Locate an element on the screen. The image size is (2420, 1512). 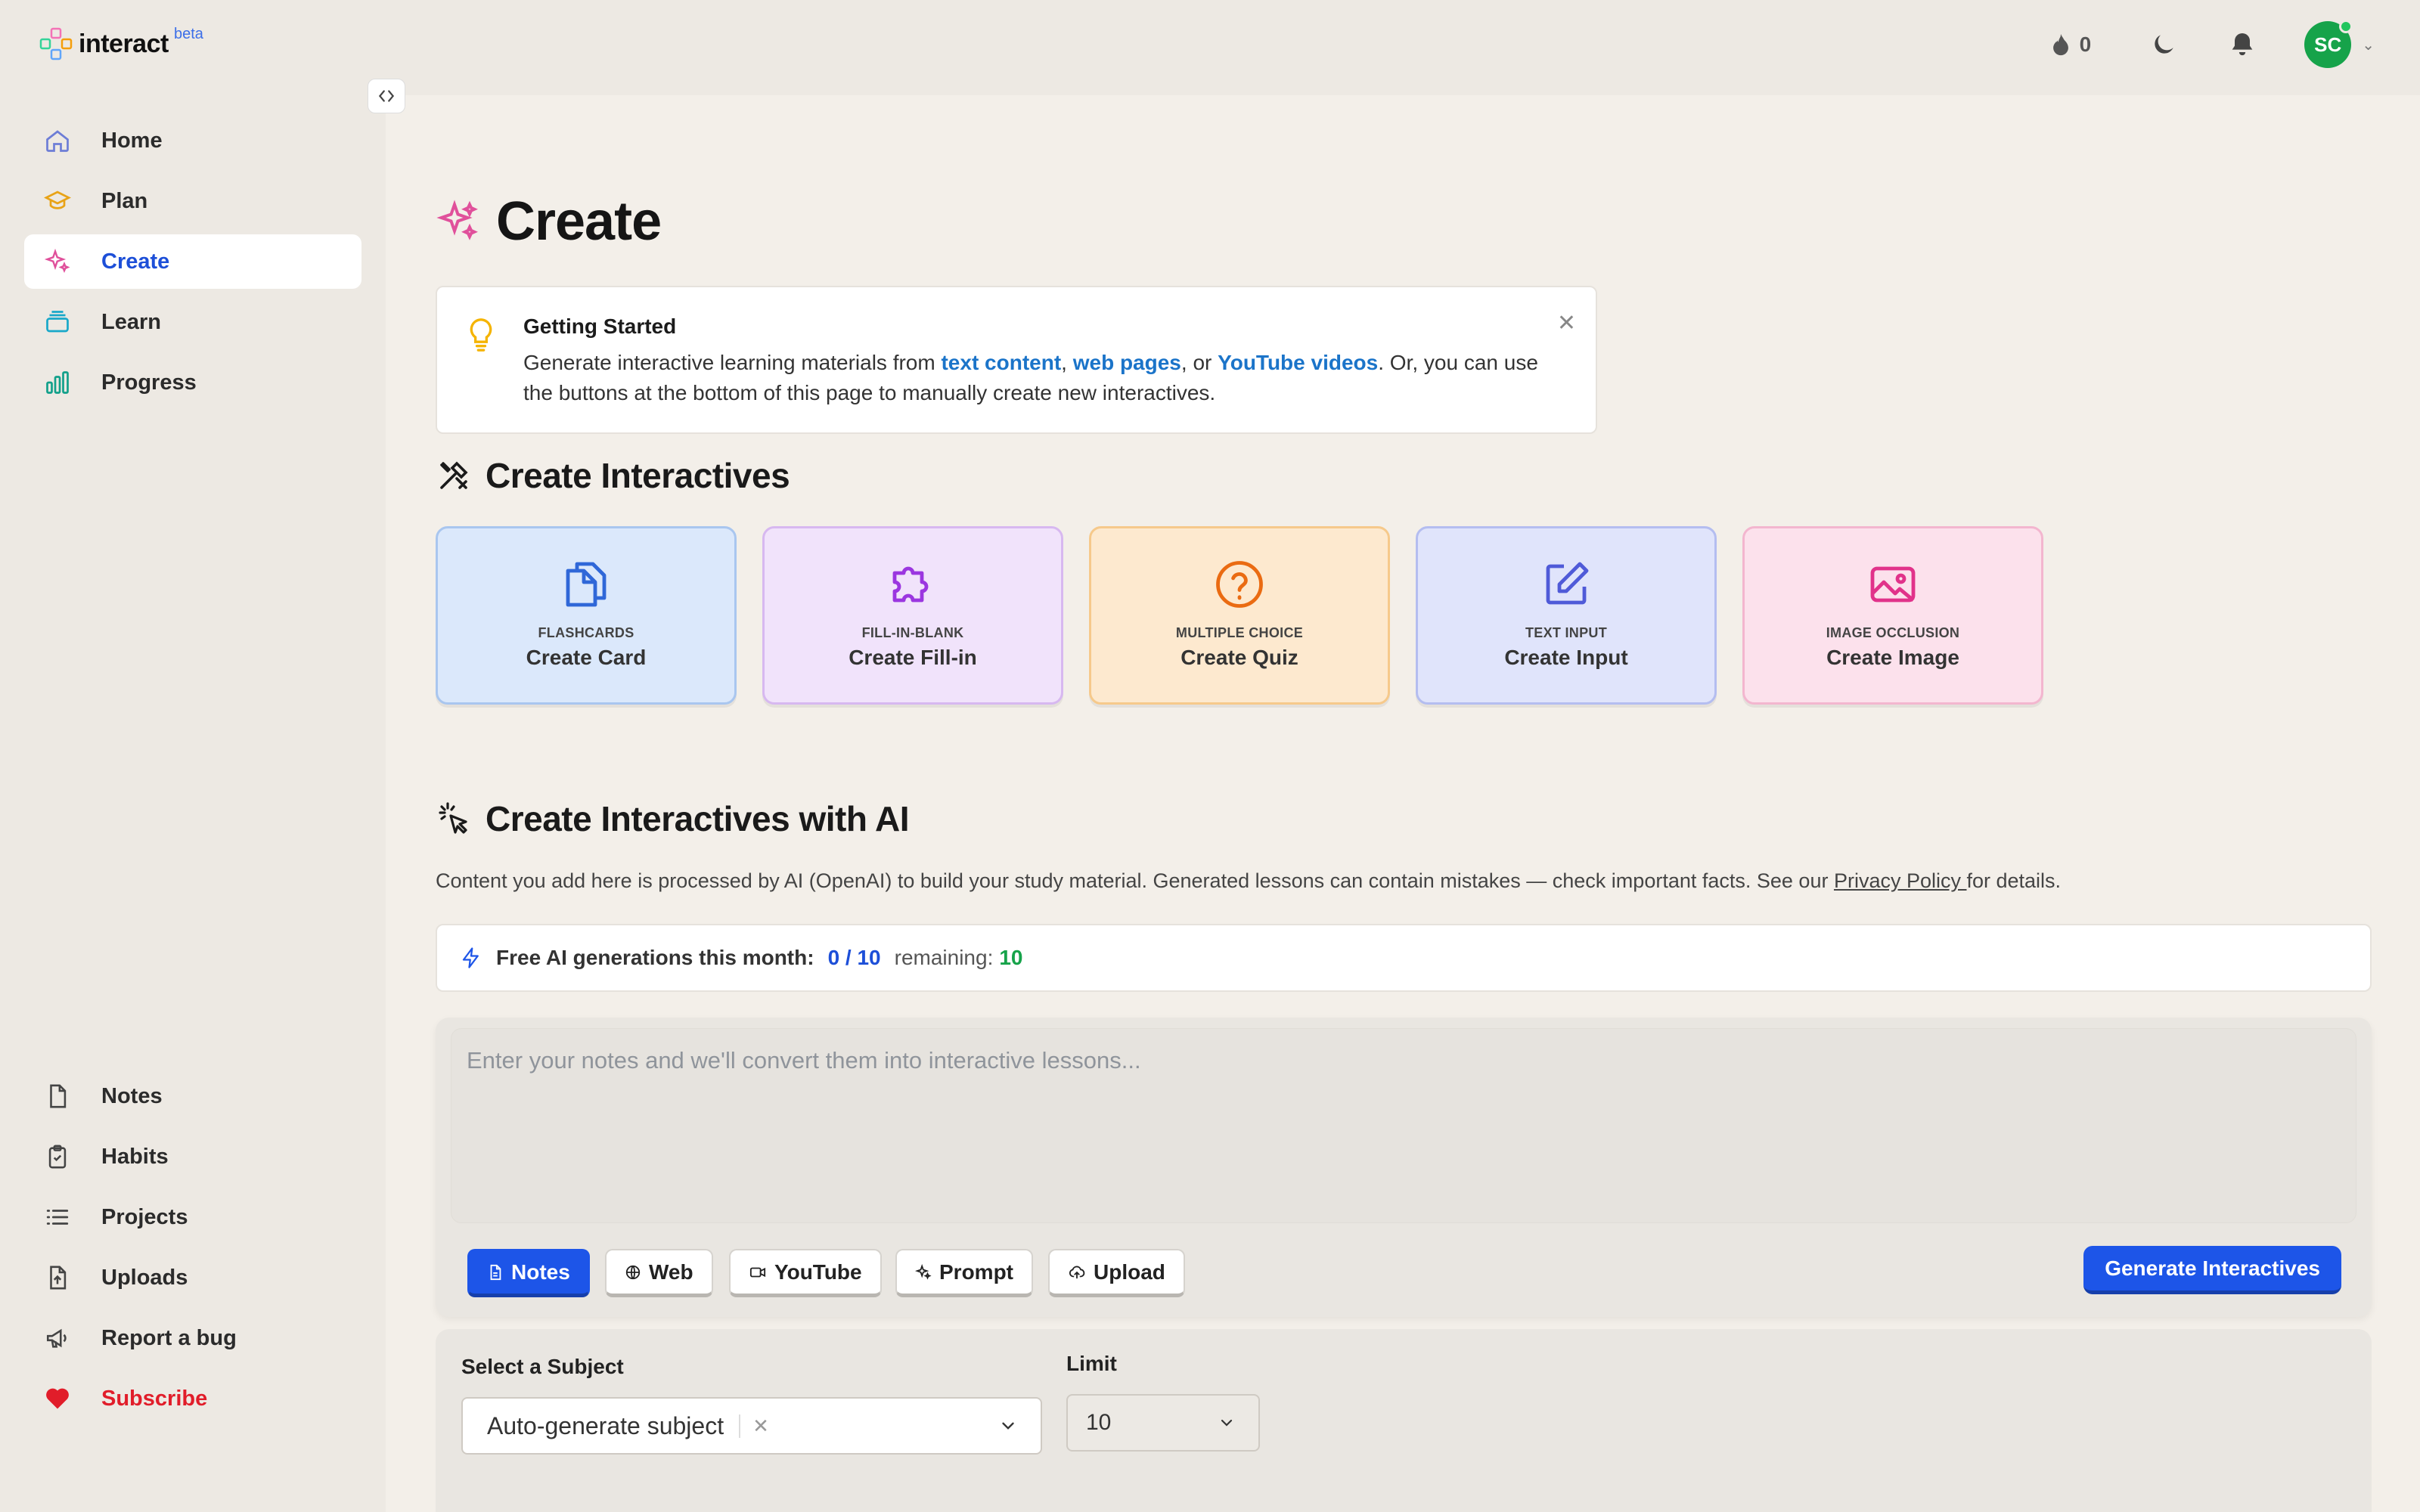
app-logo: interact beta is located at coordinates (120, 44).